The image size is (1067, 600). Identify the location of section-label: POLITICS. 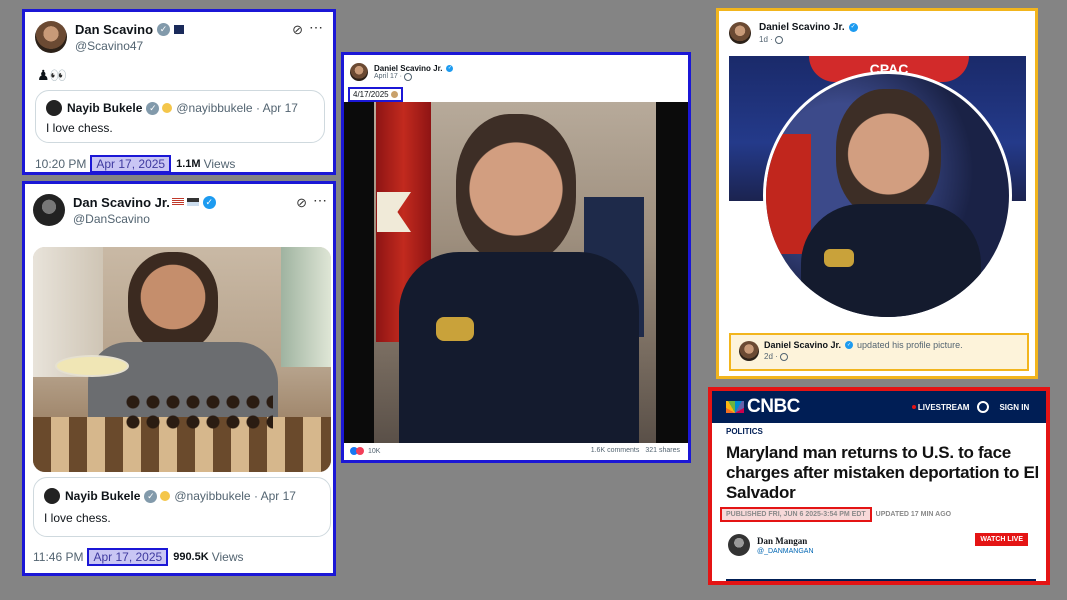
(744, 431).